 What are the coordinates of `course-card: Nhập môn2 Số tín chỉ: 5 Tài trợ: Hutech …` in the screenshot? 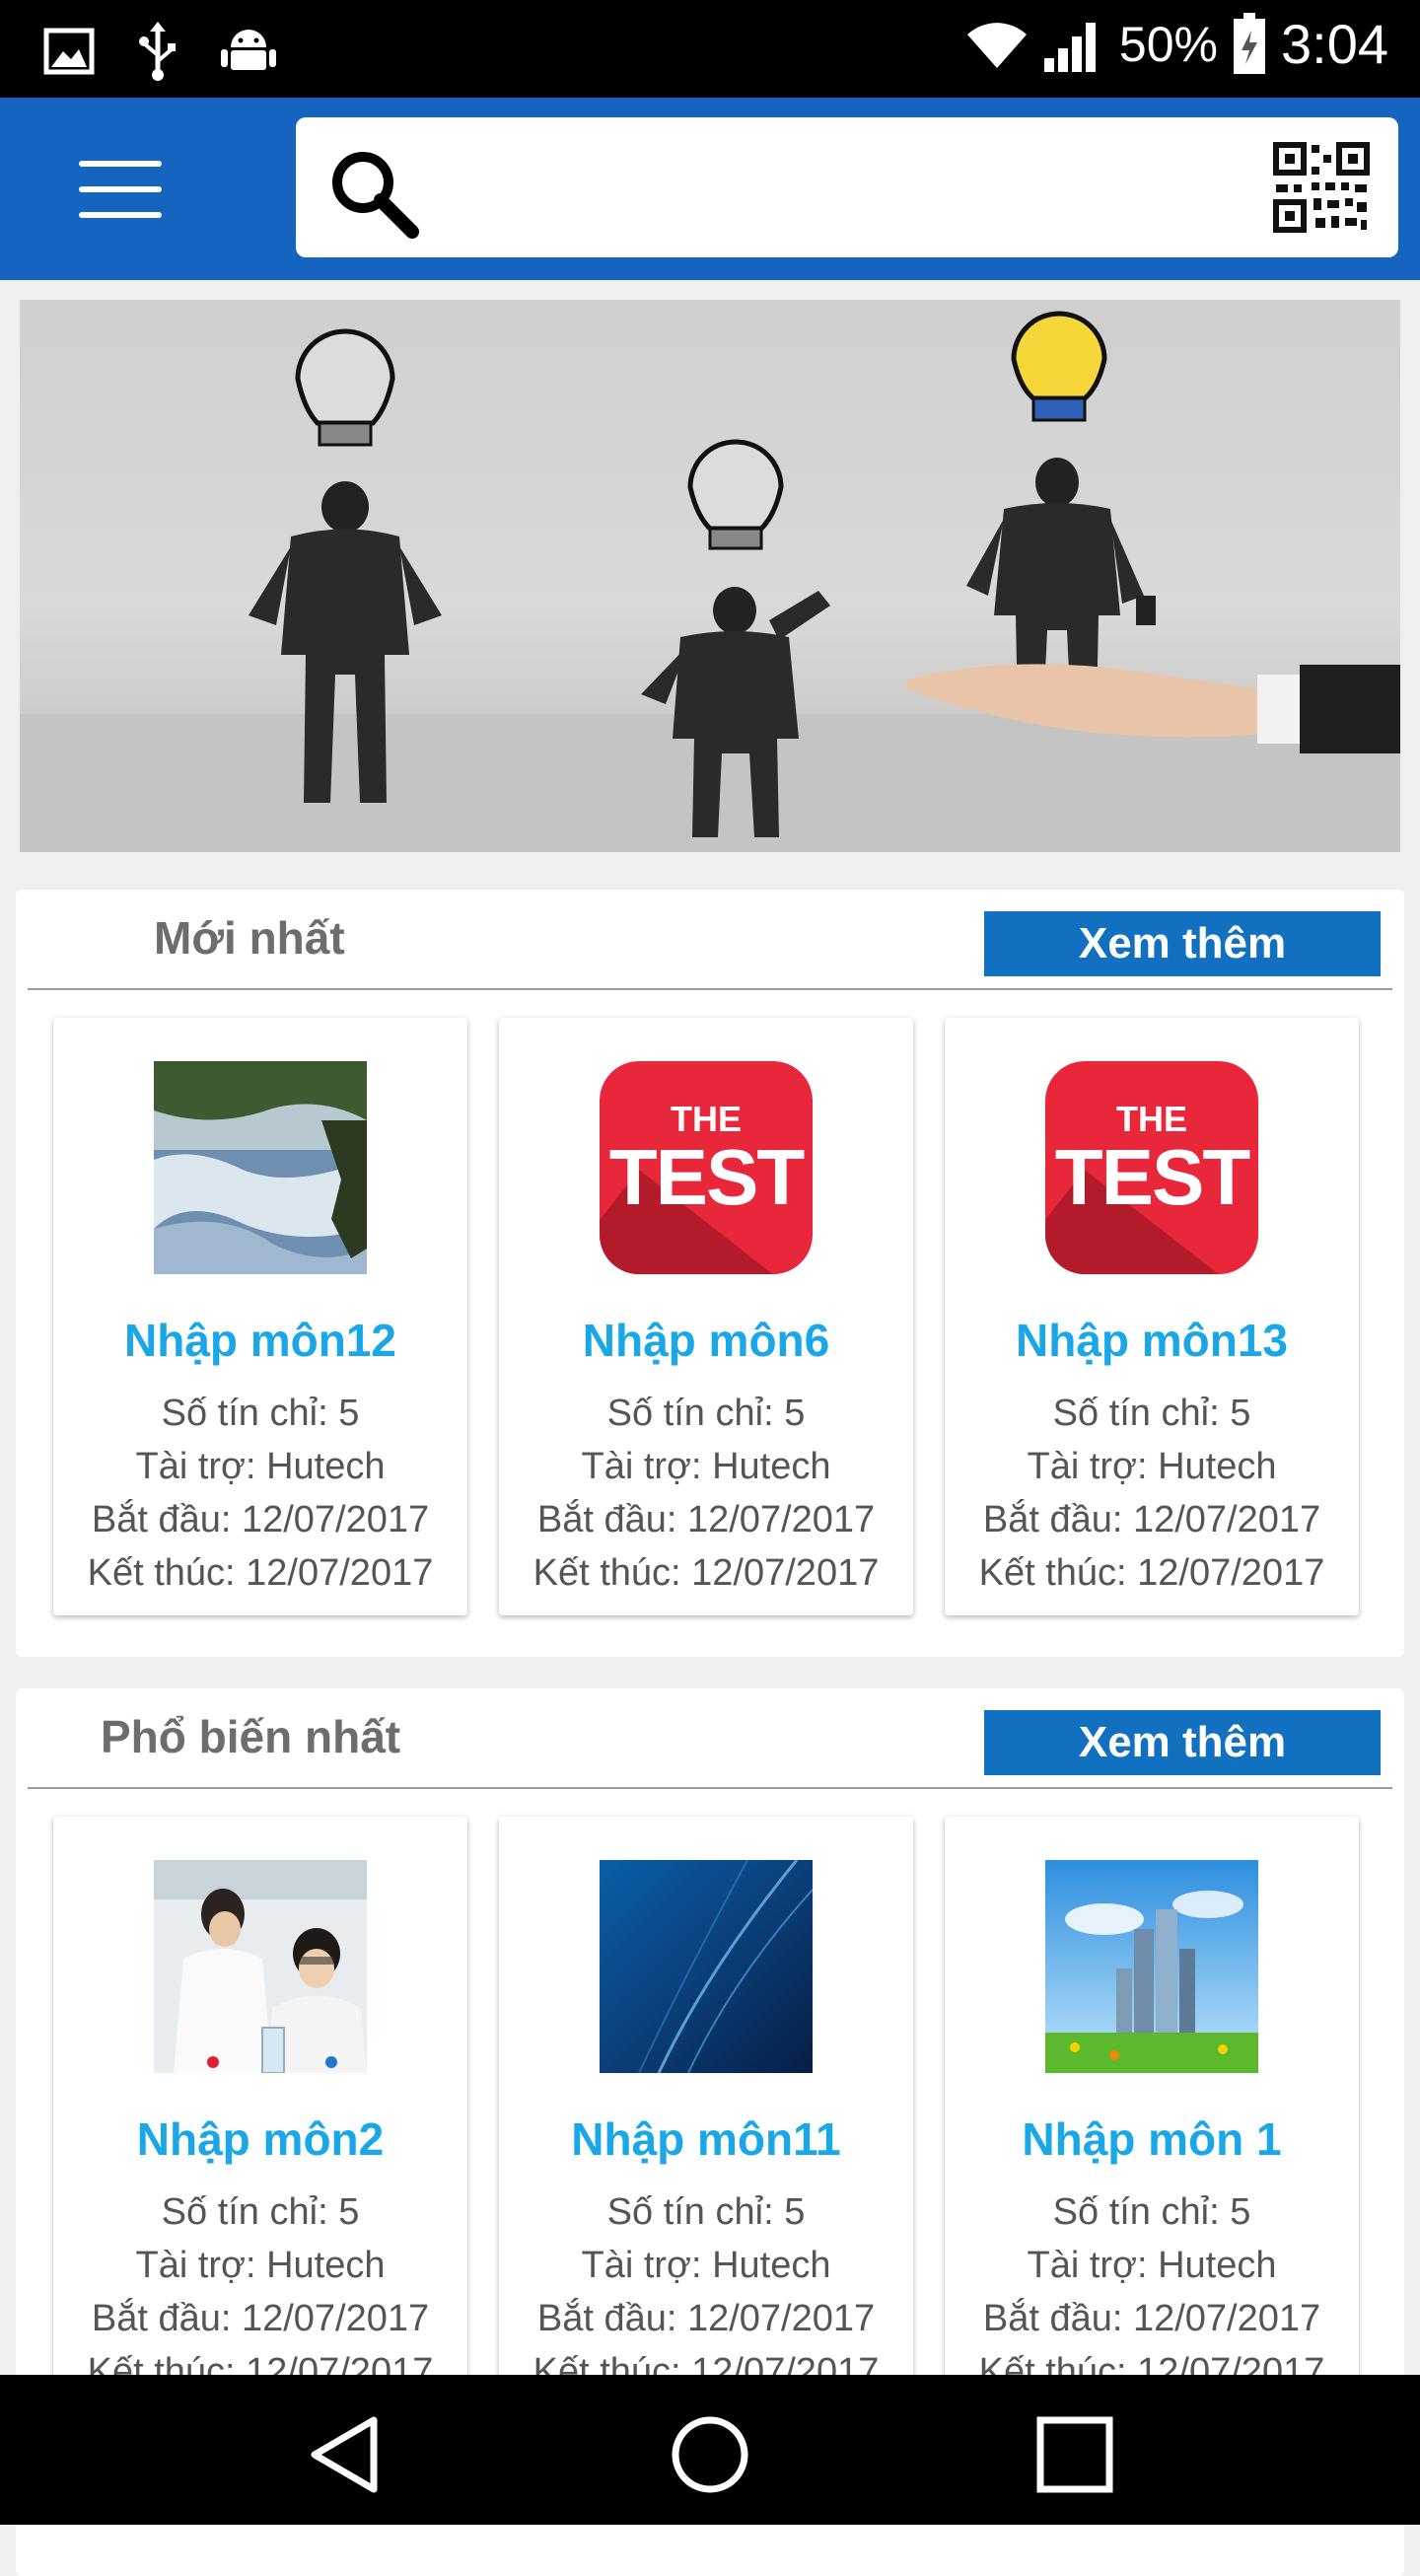 It's located at (260, 2115).